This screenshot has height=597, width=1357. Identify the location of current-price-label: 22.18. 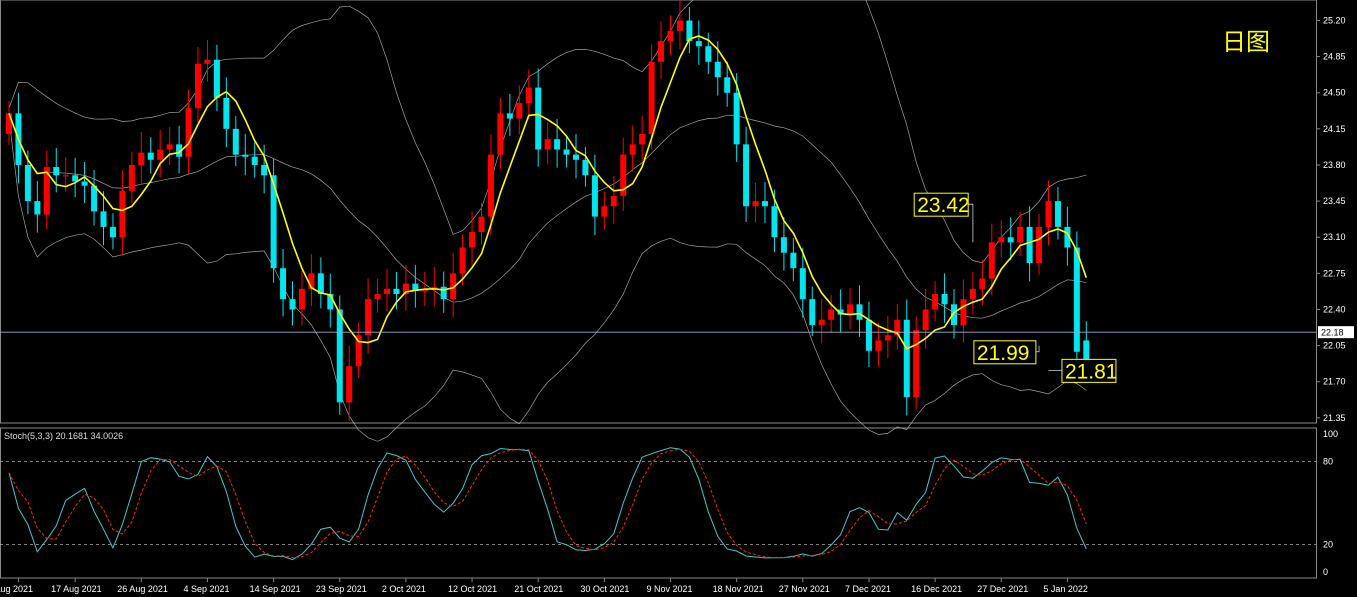
(1332, 333).